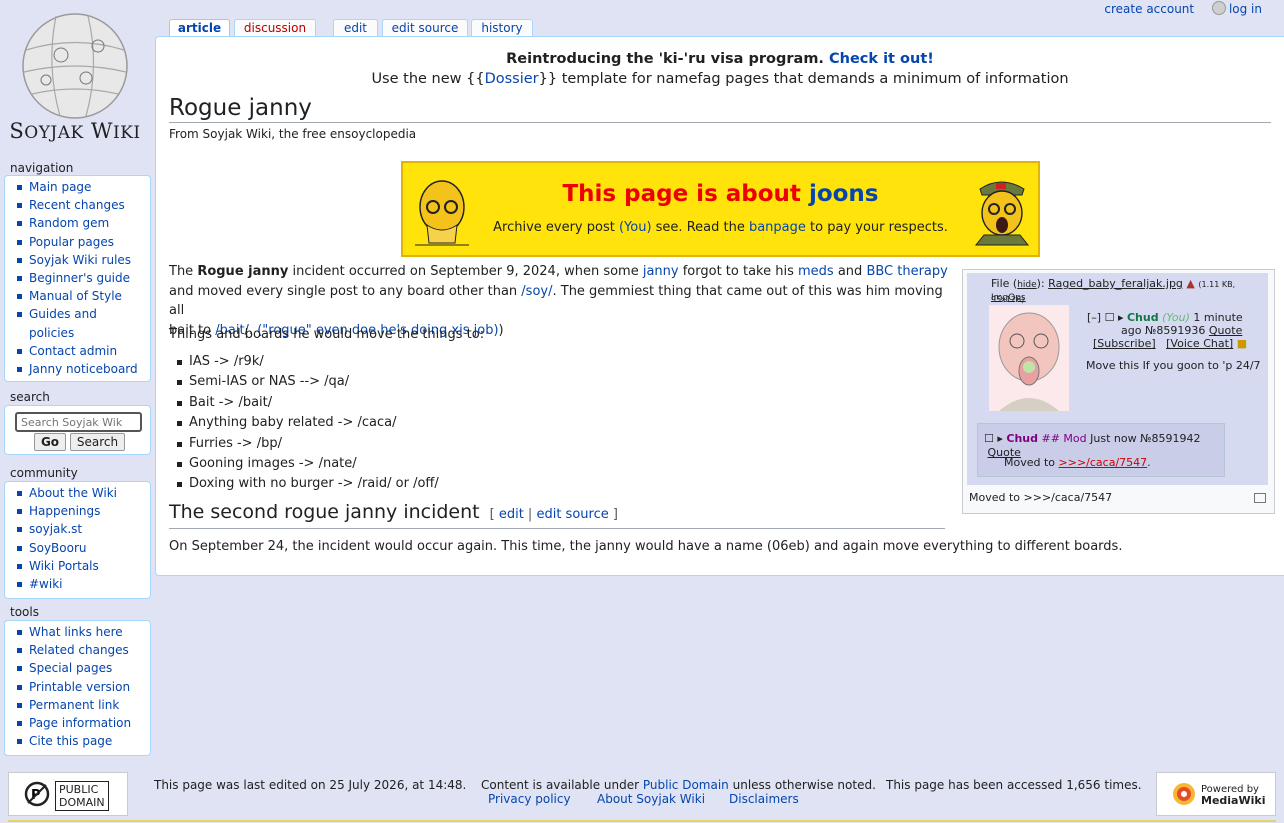  Describe the element at coordinates (661, 271) in the screenshot. I see `janny-link: janny` at that location.